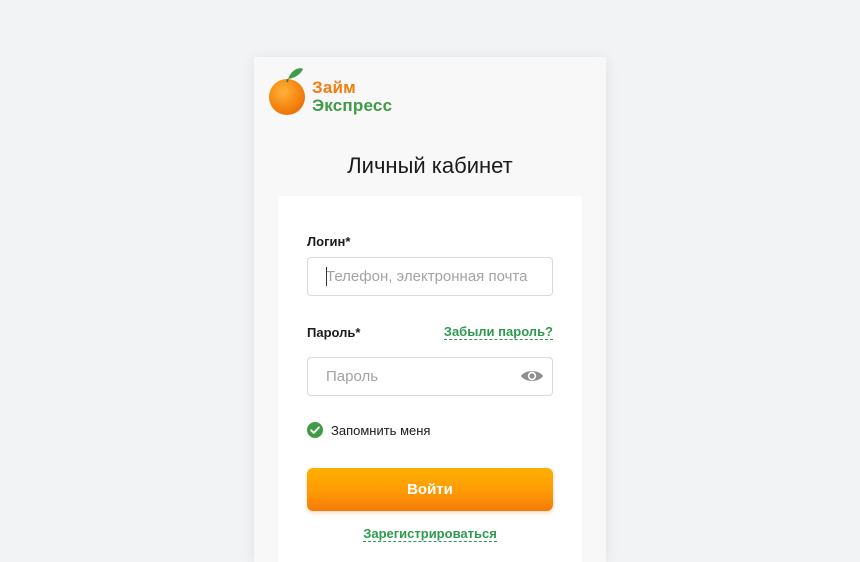 This screenshot has height=562, width=860. Describe the element at coordinates (315, 430) in the screenshot. I see `check-circle-icon` at that location.